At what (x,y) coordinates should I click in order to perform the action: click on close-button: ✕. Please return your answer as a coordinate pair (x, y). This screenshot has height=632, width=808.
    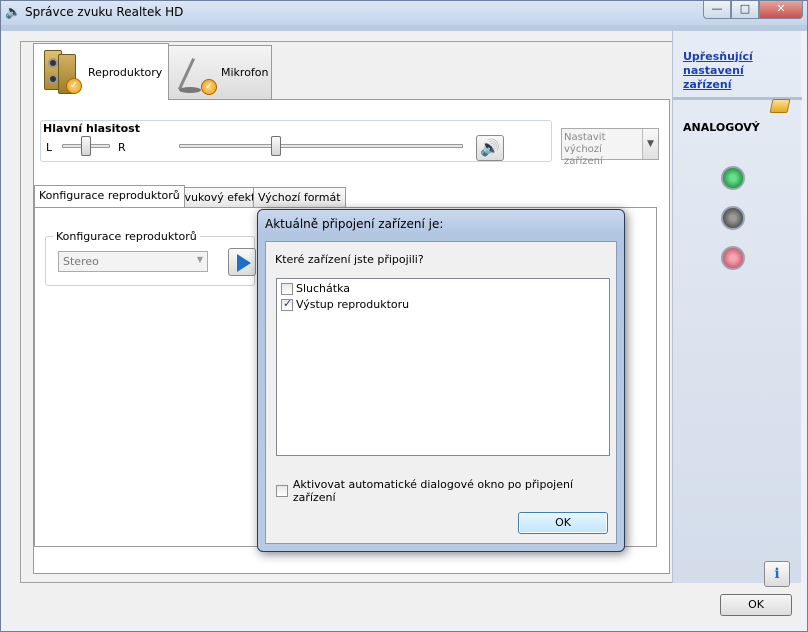
    Looking at the image, I should click on (781, 10).